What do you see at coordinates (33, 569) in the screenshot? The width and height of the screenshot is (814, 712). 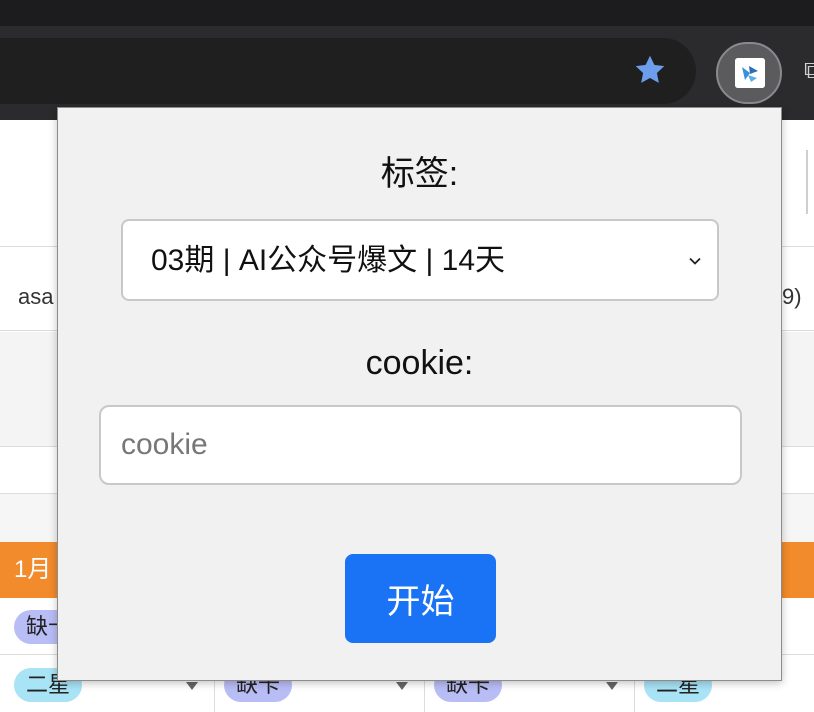 I see `month-row-label: 1月` at bounding box center [33, 569].